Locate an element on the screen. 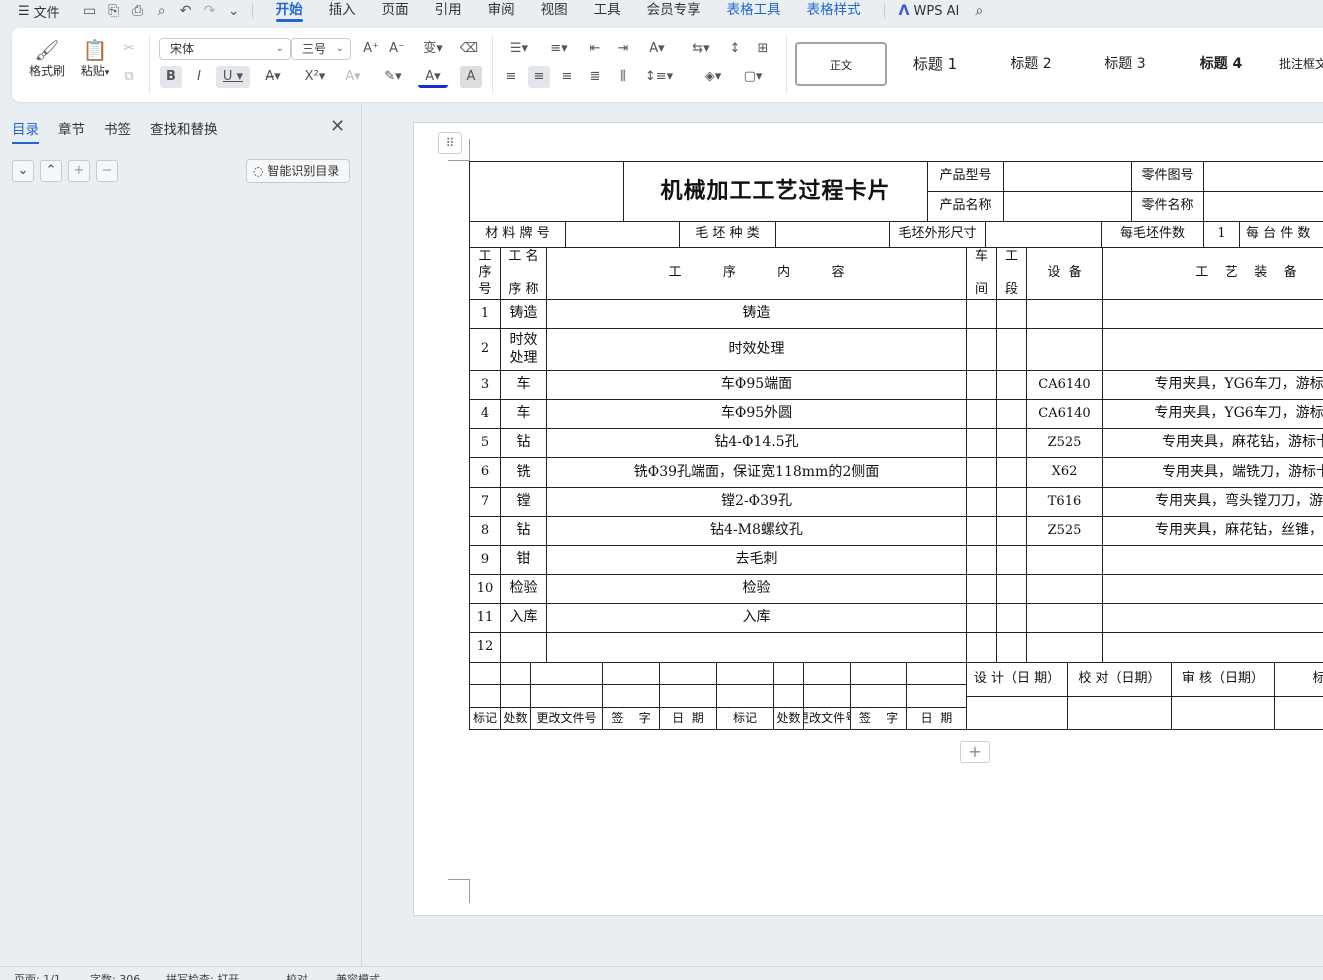 This screenshot has width=1323, height=980. expand-down-icon: ⌄ is located at coordinates (23, 171).